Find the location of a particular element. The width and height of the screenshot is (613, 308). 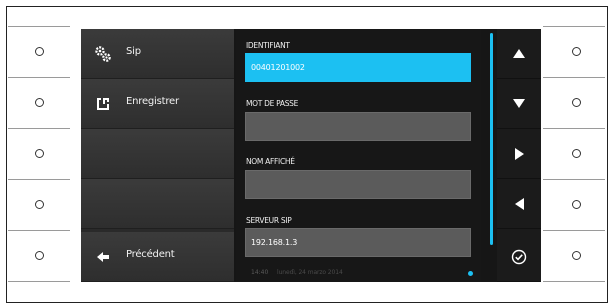

menu-item-label: Enregistrer is located at coordinates (152, 101).